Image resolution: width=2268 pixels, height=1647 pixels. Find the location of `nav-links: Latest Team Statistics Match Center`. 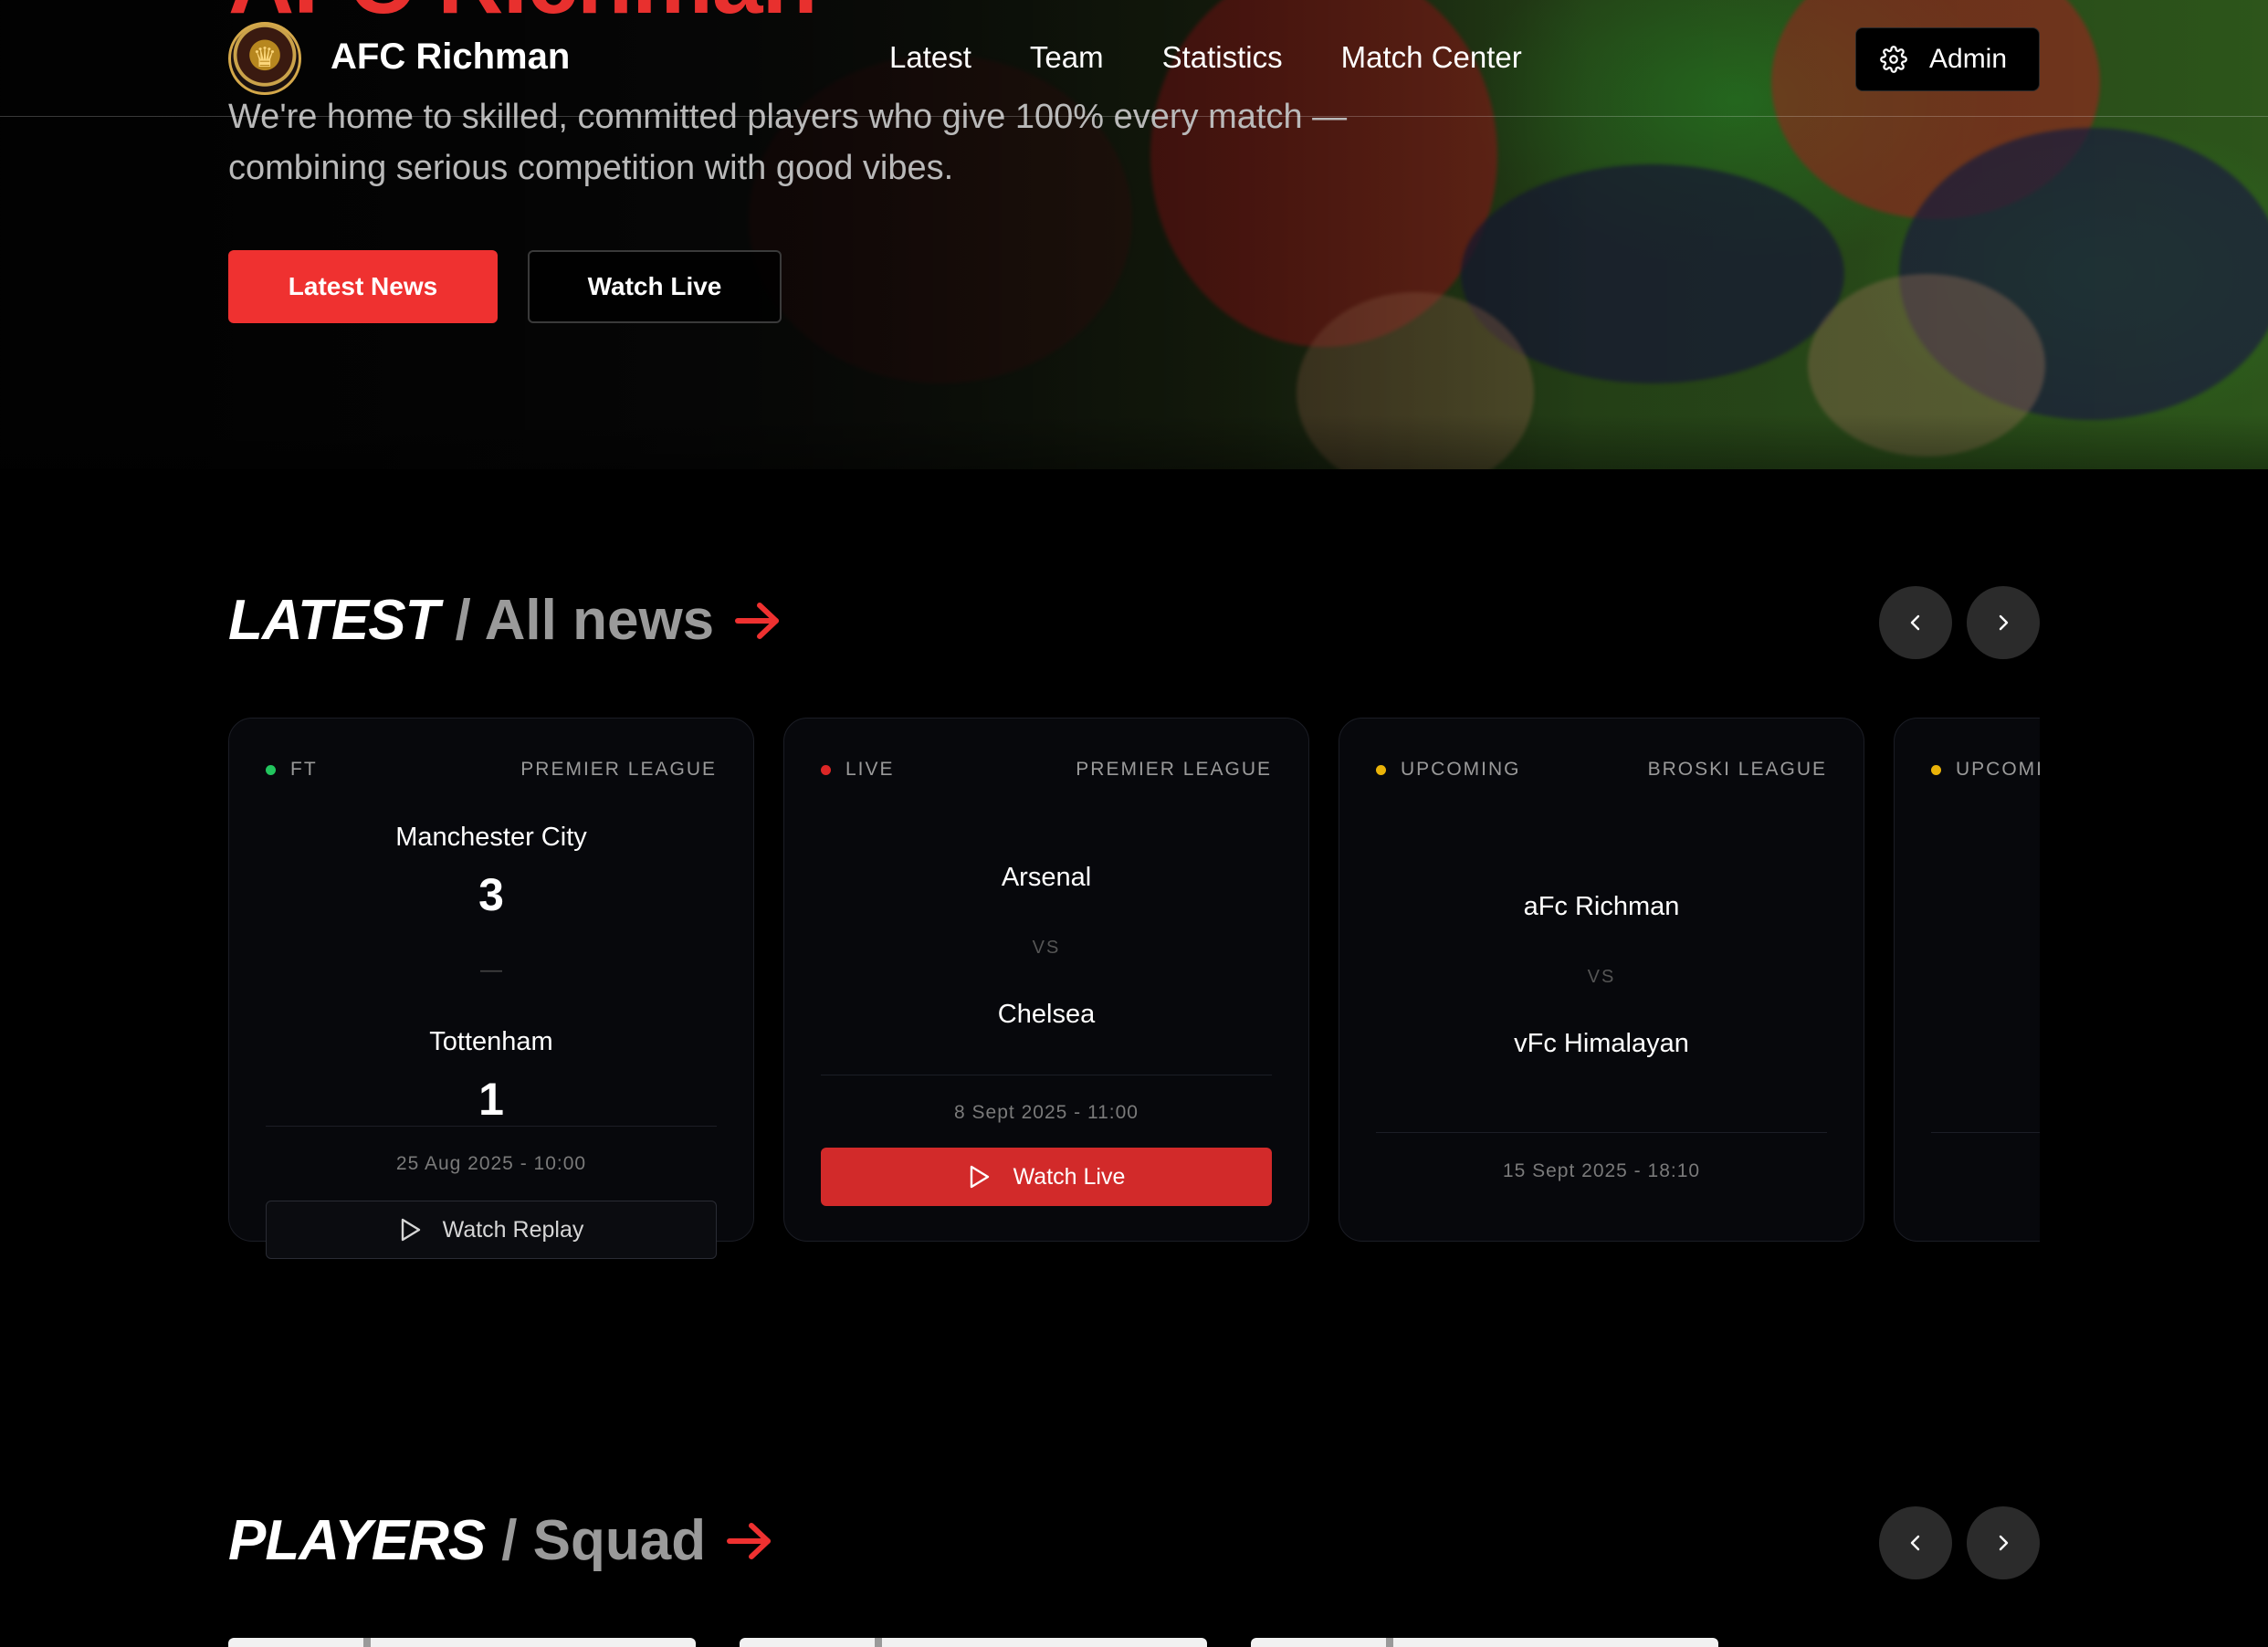

nav-links: Latest Team Statistics Match Center is located at coordinates (1205, 58).